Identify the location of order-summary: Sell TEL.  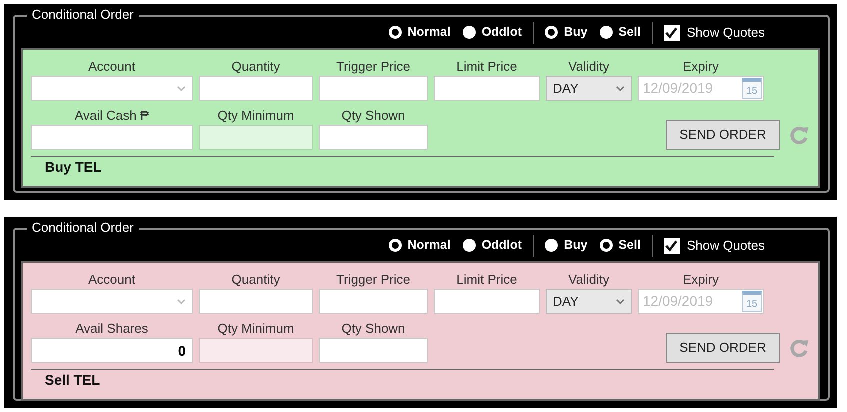
(73, 380).